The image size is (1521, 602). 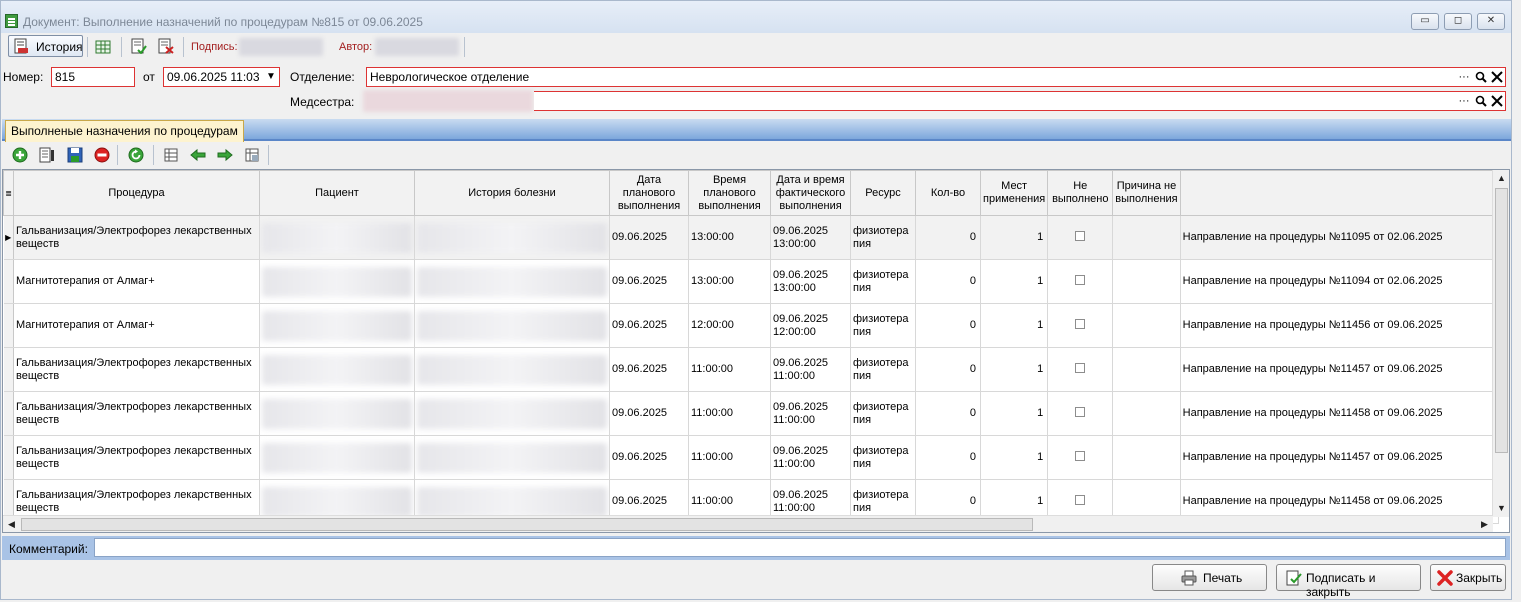 What do you see at coordinates (1464, 101) in the screenshot?
I see `nurse-choose-button: ···` at bounding box center [1464, 101].